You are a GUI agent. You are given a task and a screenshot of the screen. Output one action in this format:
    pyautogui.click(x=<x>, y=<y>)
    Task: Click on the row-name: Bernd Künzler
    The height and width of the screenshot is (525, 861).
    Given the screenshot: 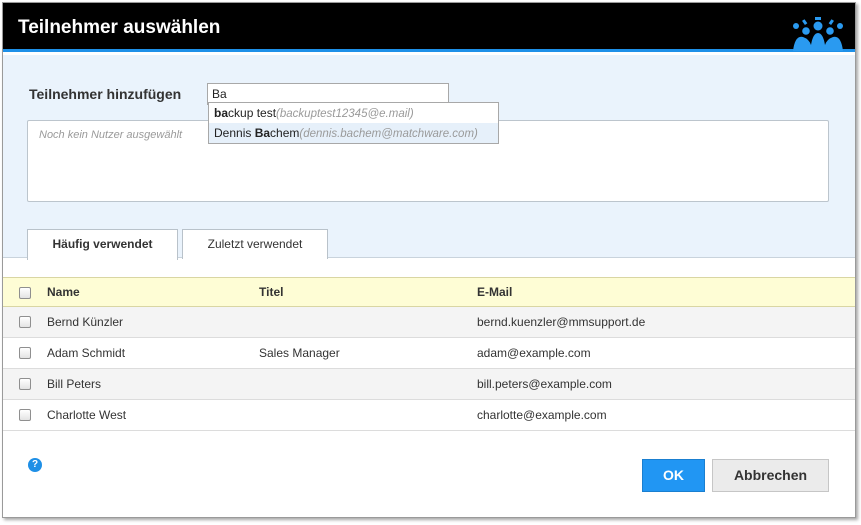 What is the action you would take?
    pyautogui.click(x=85, y=322)
    